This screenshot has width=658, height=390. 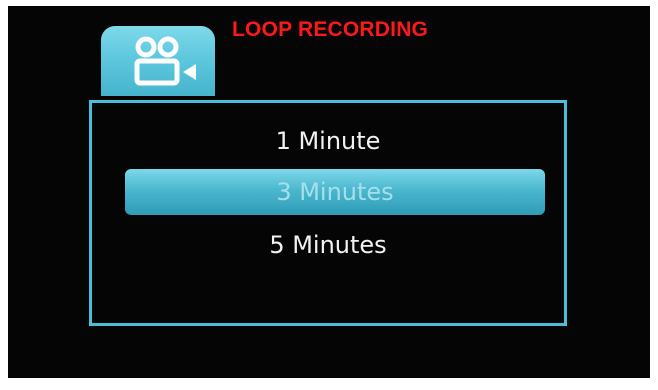 I want to click on video-camera-icon, so click(x=165, y=61).